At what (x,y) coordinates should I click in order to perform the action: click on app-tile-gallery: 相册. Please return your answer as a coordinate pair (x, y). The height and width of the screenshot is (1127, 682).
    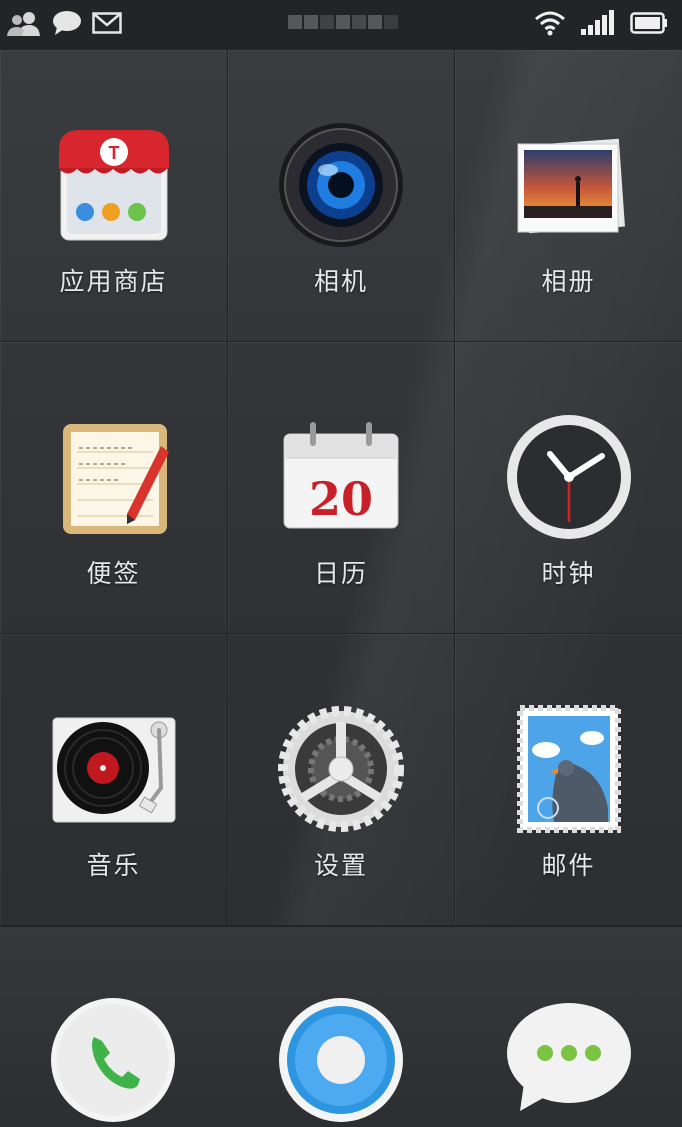
    Looking at the image, I should click on (568, 196).